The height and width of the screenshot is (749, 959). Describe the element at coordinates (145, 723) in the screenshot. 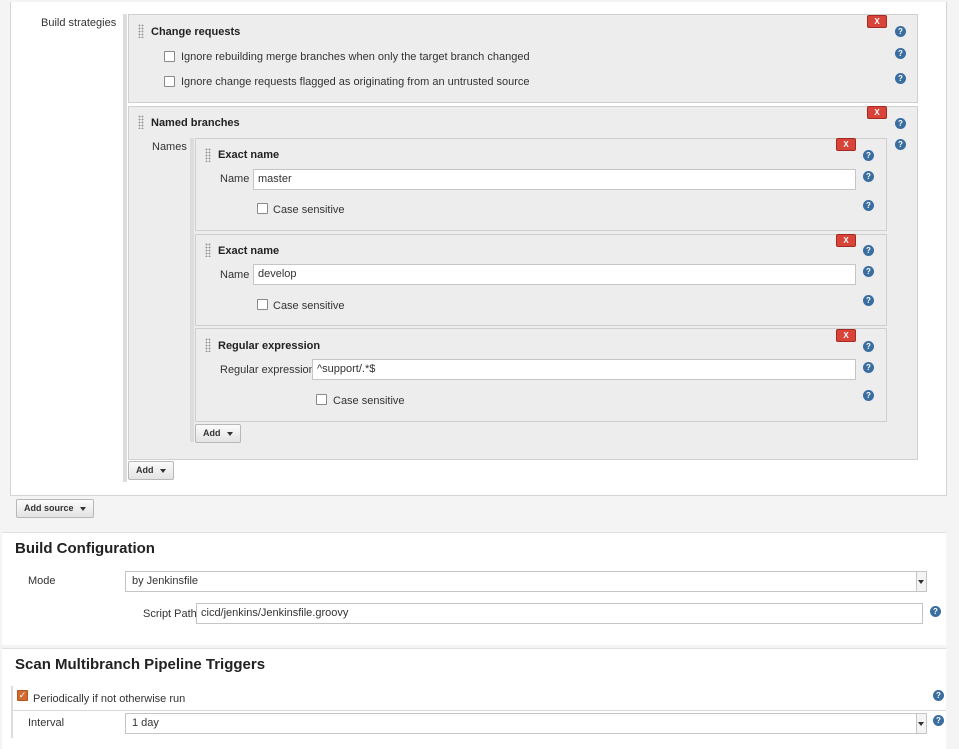

I see `interval-select-value: 1 day` at that location.